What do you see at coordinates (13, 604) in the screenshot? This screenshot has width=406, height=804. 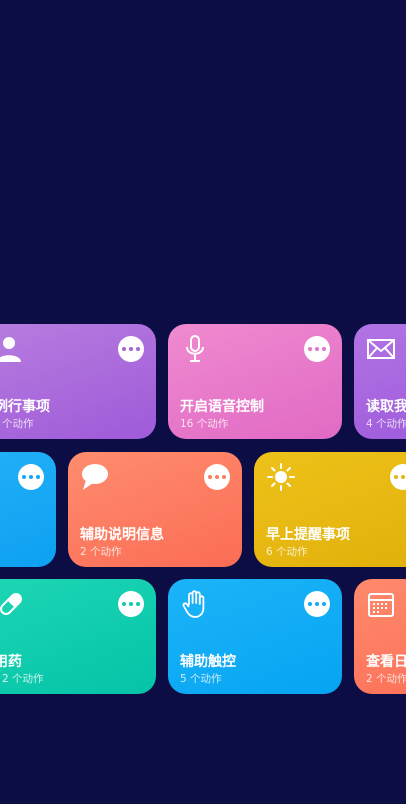 I see `pill-icon` at bounding box center [13, 604].